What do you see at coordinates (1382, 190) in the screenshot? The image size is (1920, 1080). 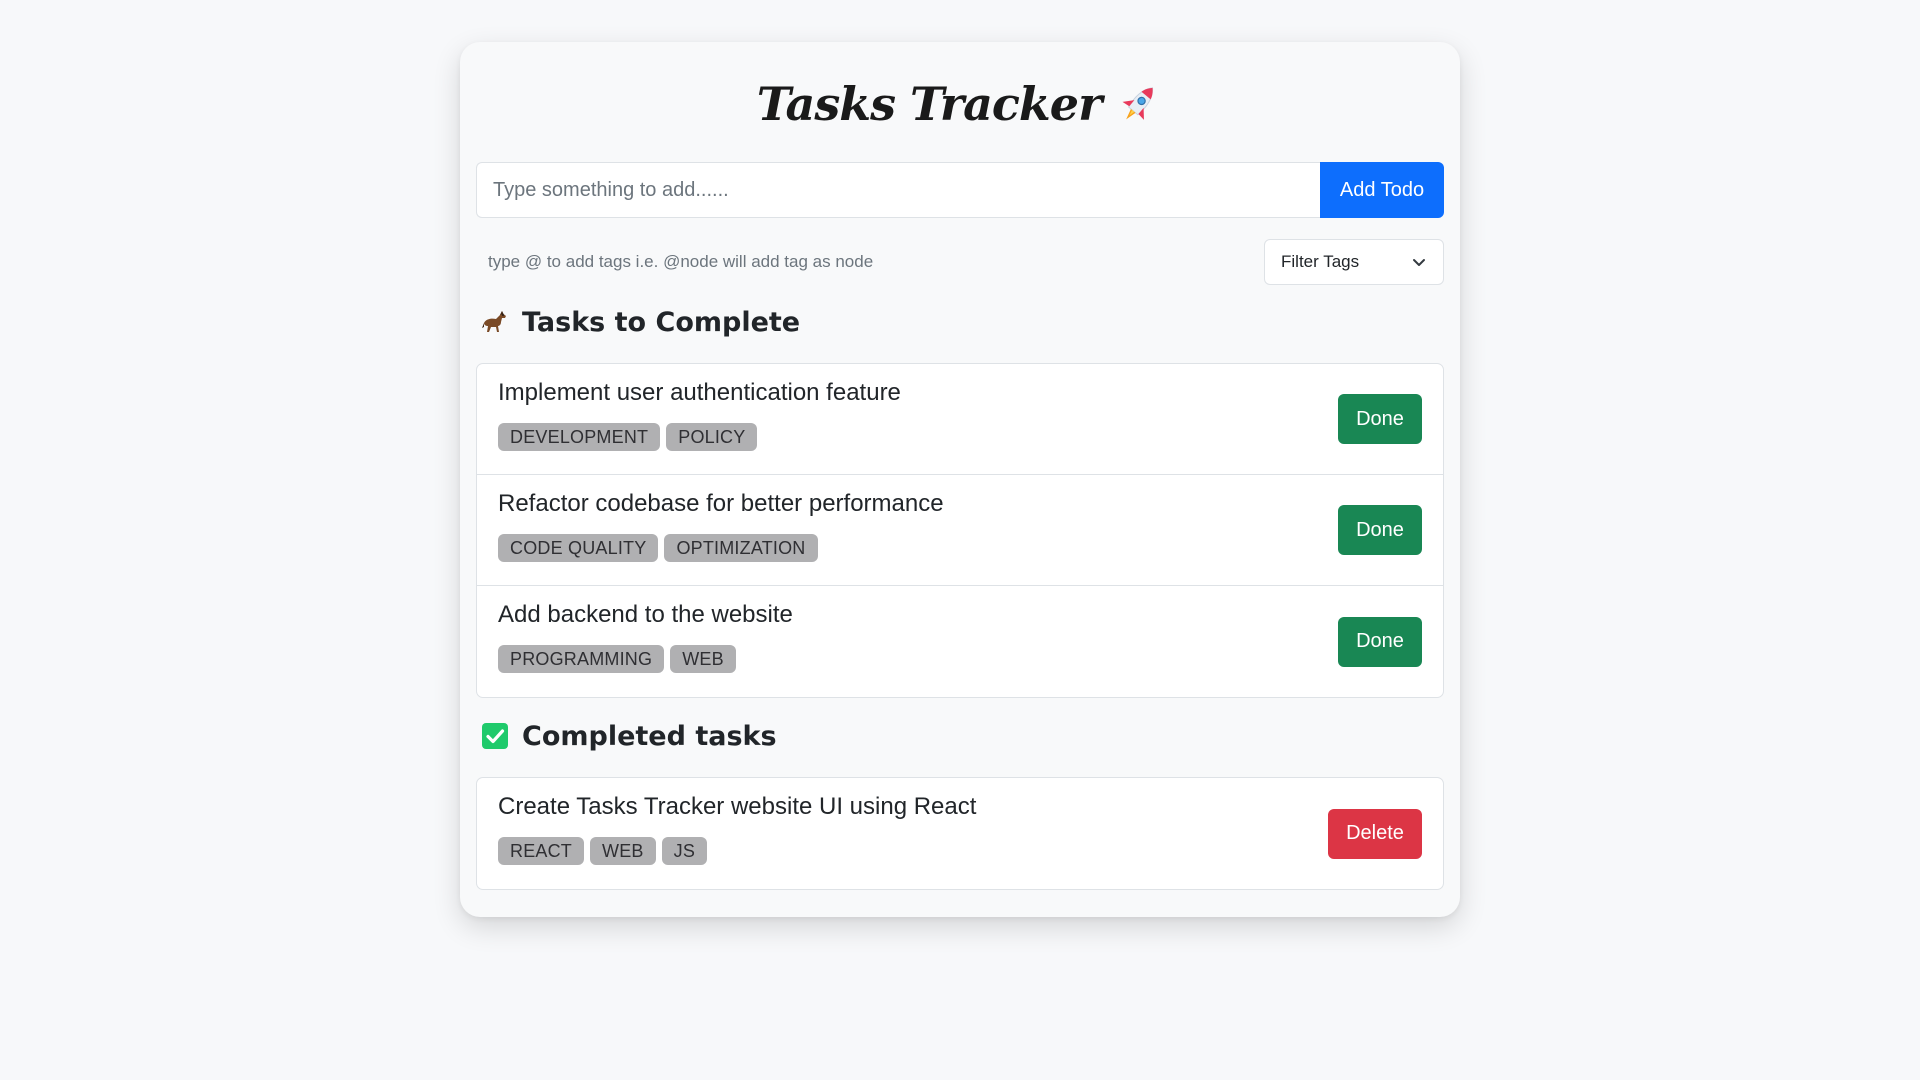 I see `add-todo-button: Add Todo` at bounding box center [1382, 190].